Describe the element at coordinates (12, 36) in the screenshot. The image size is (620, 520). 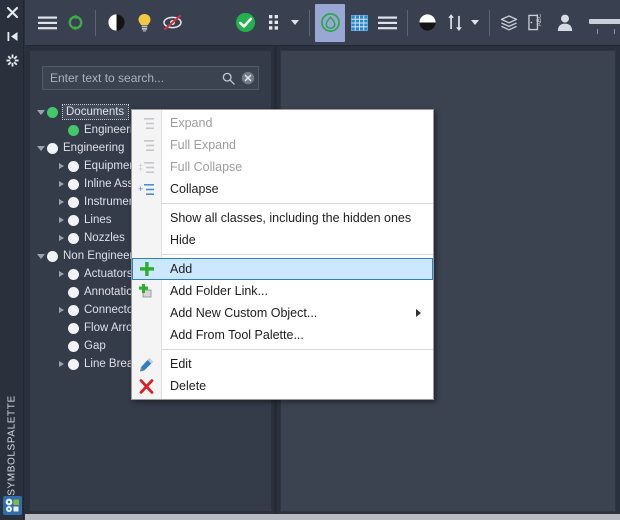
I see `dock-pin-icon` at that location.